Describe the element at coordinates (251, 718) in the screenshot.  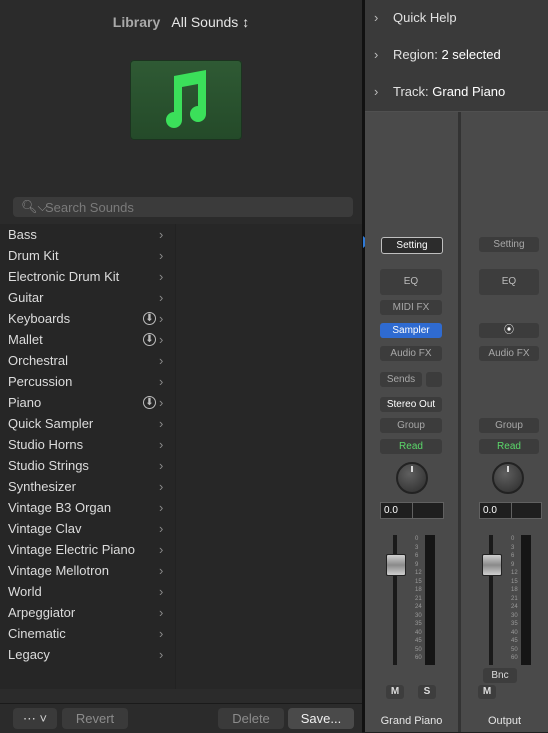
I see `delete-button: Delete` at that location.